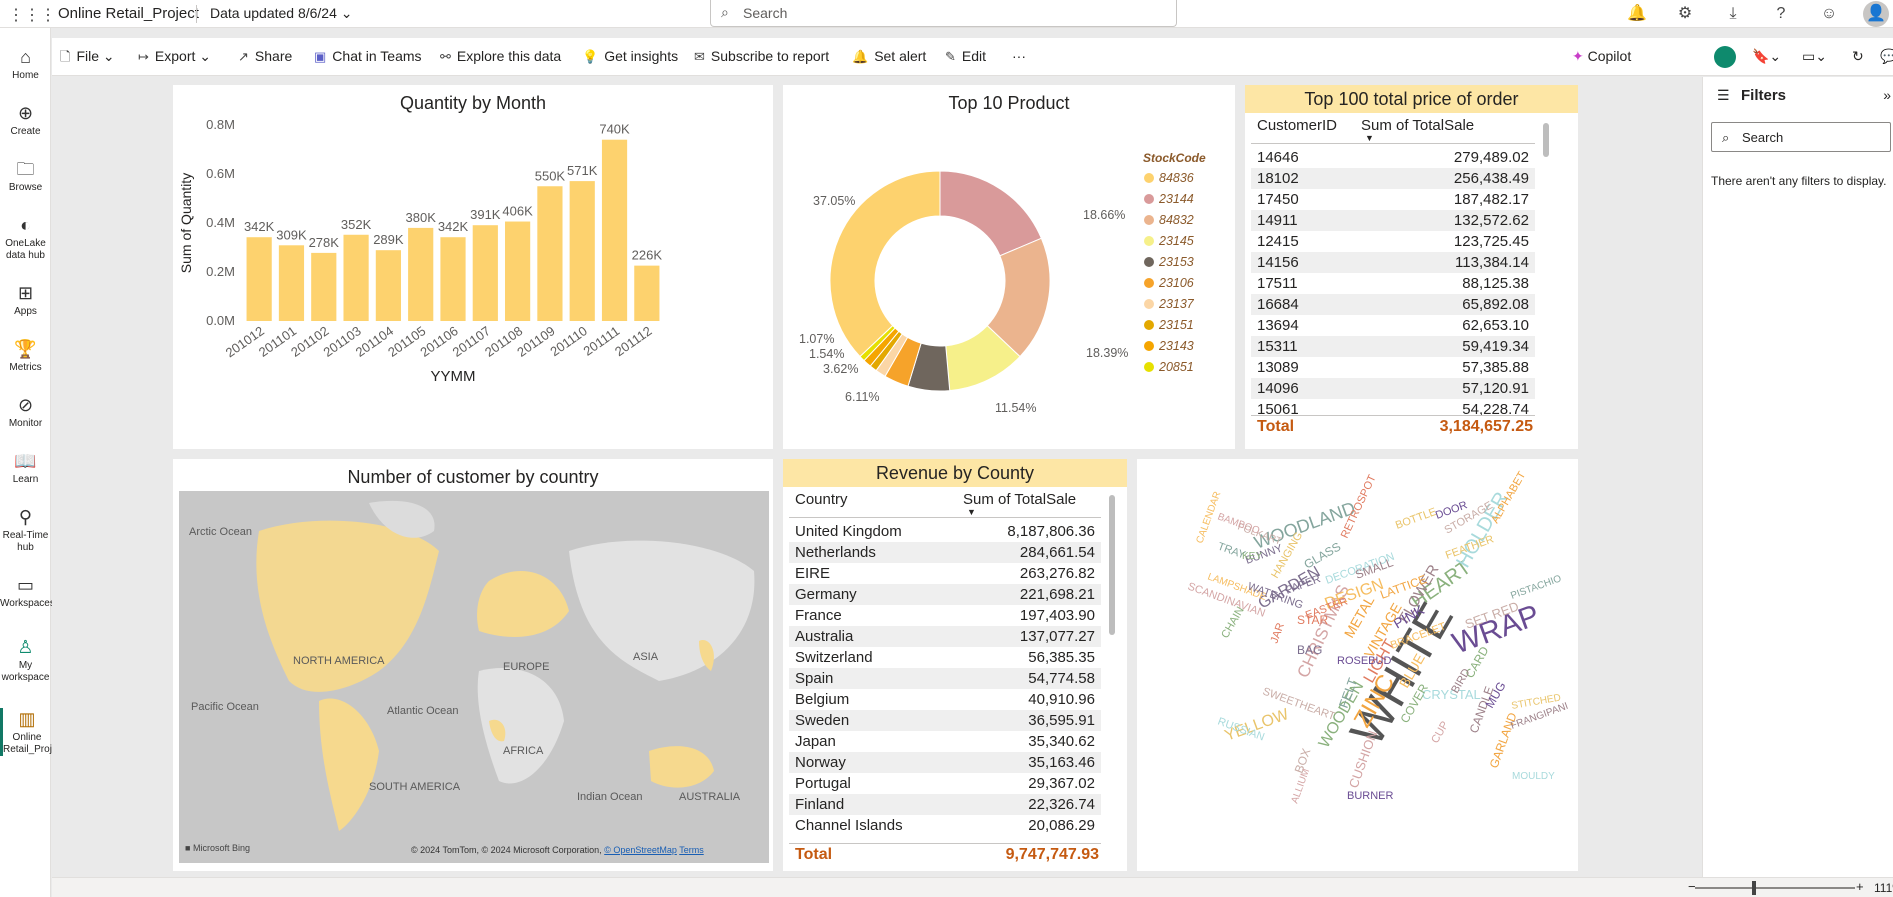 The height and width of the screenshot is (897, 1893). Describe the element at coordinates (1393, 262) in the screenshot. I see `table-row: 14156 113,384.14` at that location.